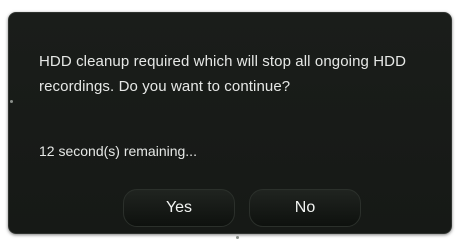  I want to click on no-button: No, so click(305, 208).